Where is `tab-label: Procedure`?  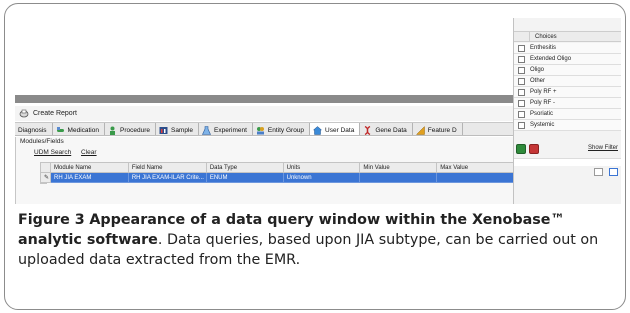 tab-label: Procedure is located at coordinates (134, 130).